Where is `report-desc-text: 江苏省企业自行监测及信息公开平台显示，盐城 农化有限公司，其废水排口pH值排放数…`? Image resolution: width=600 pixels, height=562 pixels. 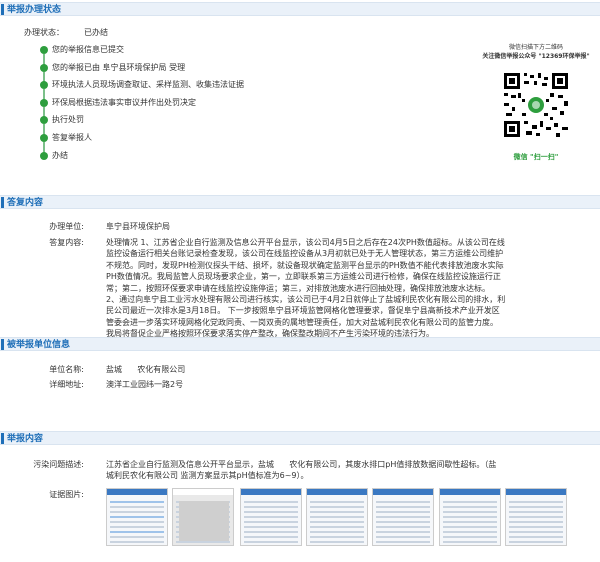
report-desc-text: 江苏省企业自行监测及信息公开平台显示，盐城 农化有限公司，其废水排口pH值排放数… is located at coordinates (335, 470).